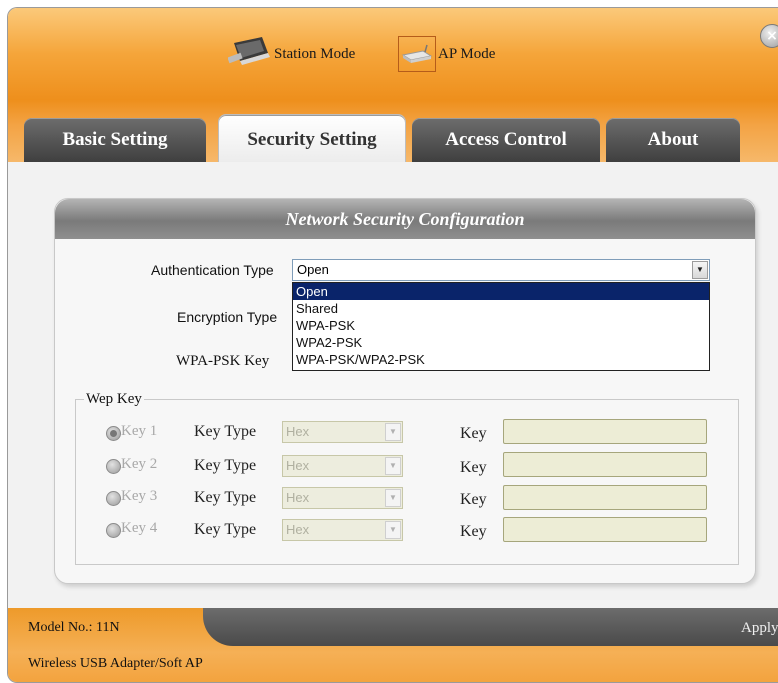 The image size is (778, 683). I want to click on tab-security-setting: Security Setting, so click(312, 139).